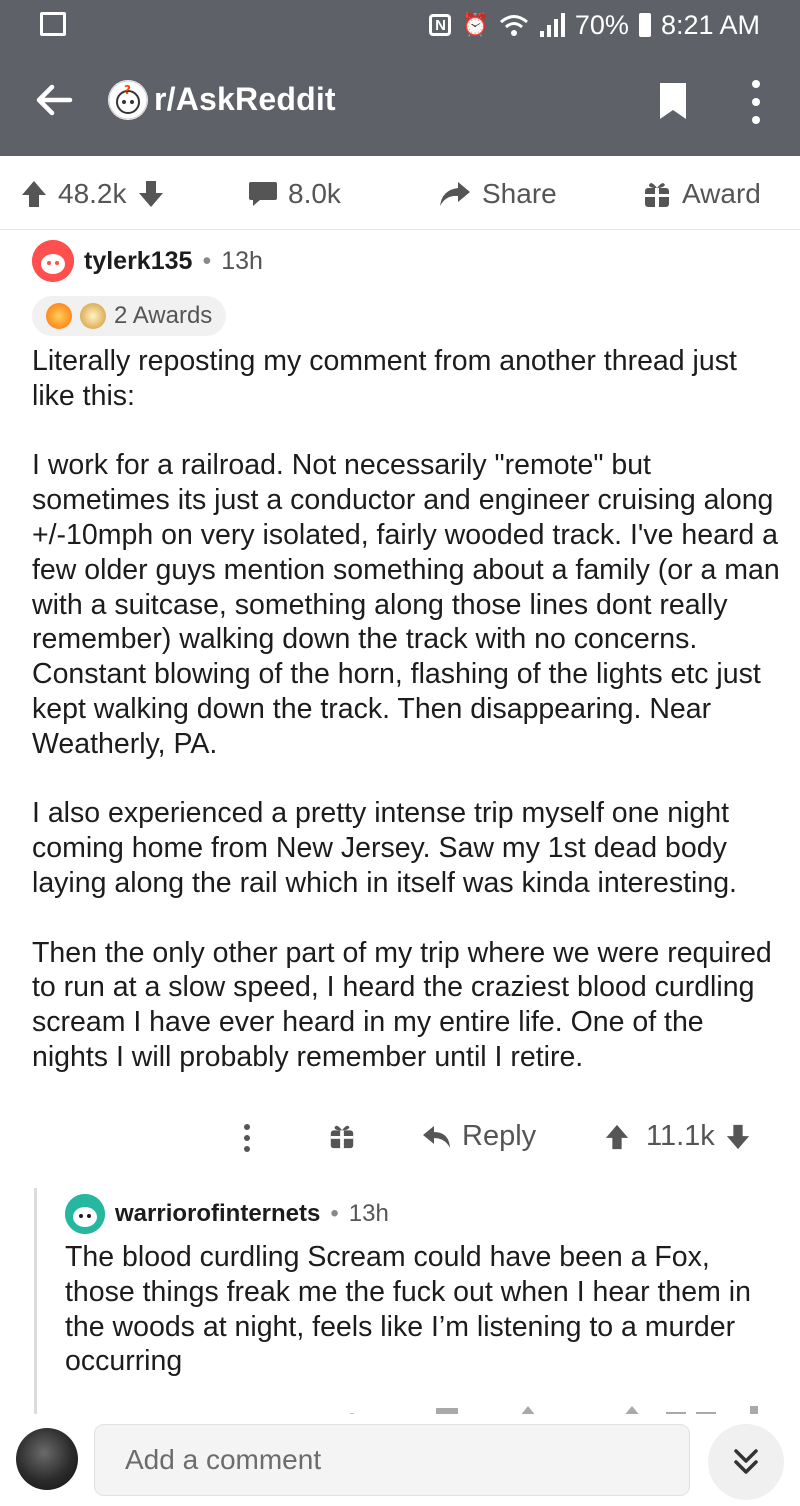 The width and height of the screenshot is (800, 1506). What do you see at coordinates (368, 1213) in the screenshot?
I see `reply-time: 13h` at bounding box center [368, 1213].